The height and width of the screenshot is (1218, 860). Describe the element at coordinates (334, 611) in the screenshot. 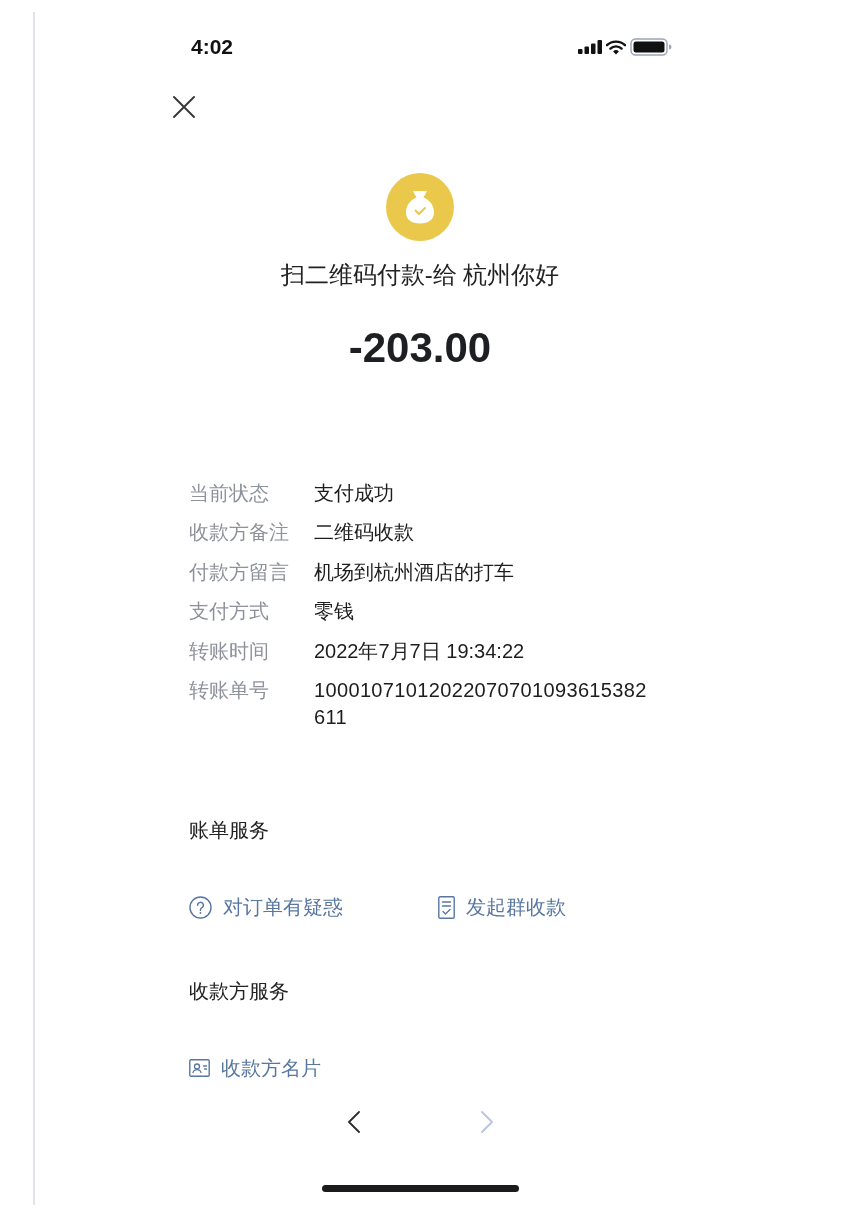

I see `detail-value: 零钱` at that location.